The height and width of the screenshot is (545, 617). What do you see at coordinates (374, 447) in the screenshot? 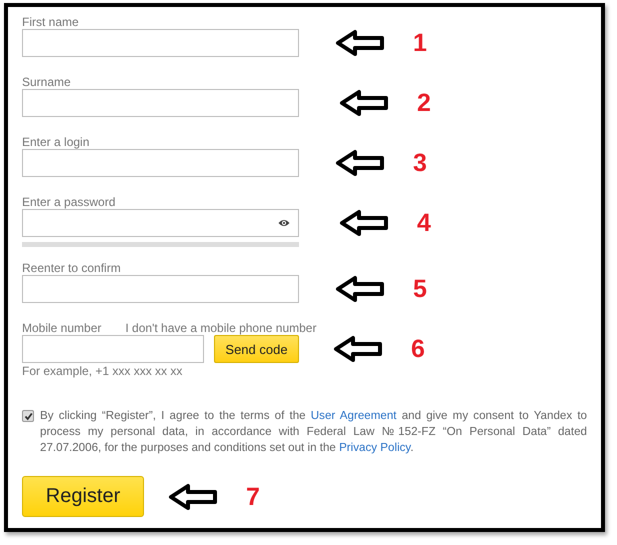
I see `link: Privacy Policy` at bounding box center [374, 447].